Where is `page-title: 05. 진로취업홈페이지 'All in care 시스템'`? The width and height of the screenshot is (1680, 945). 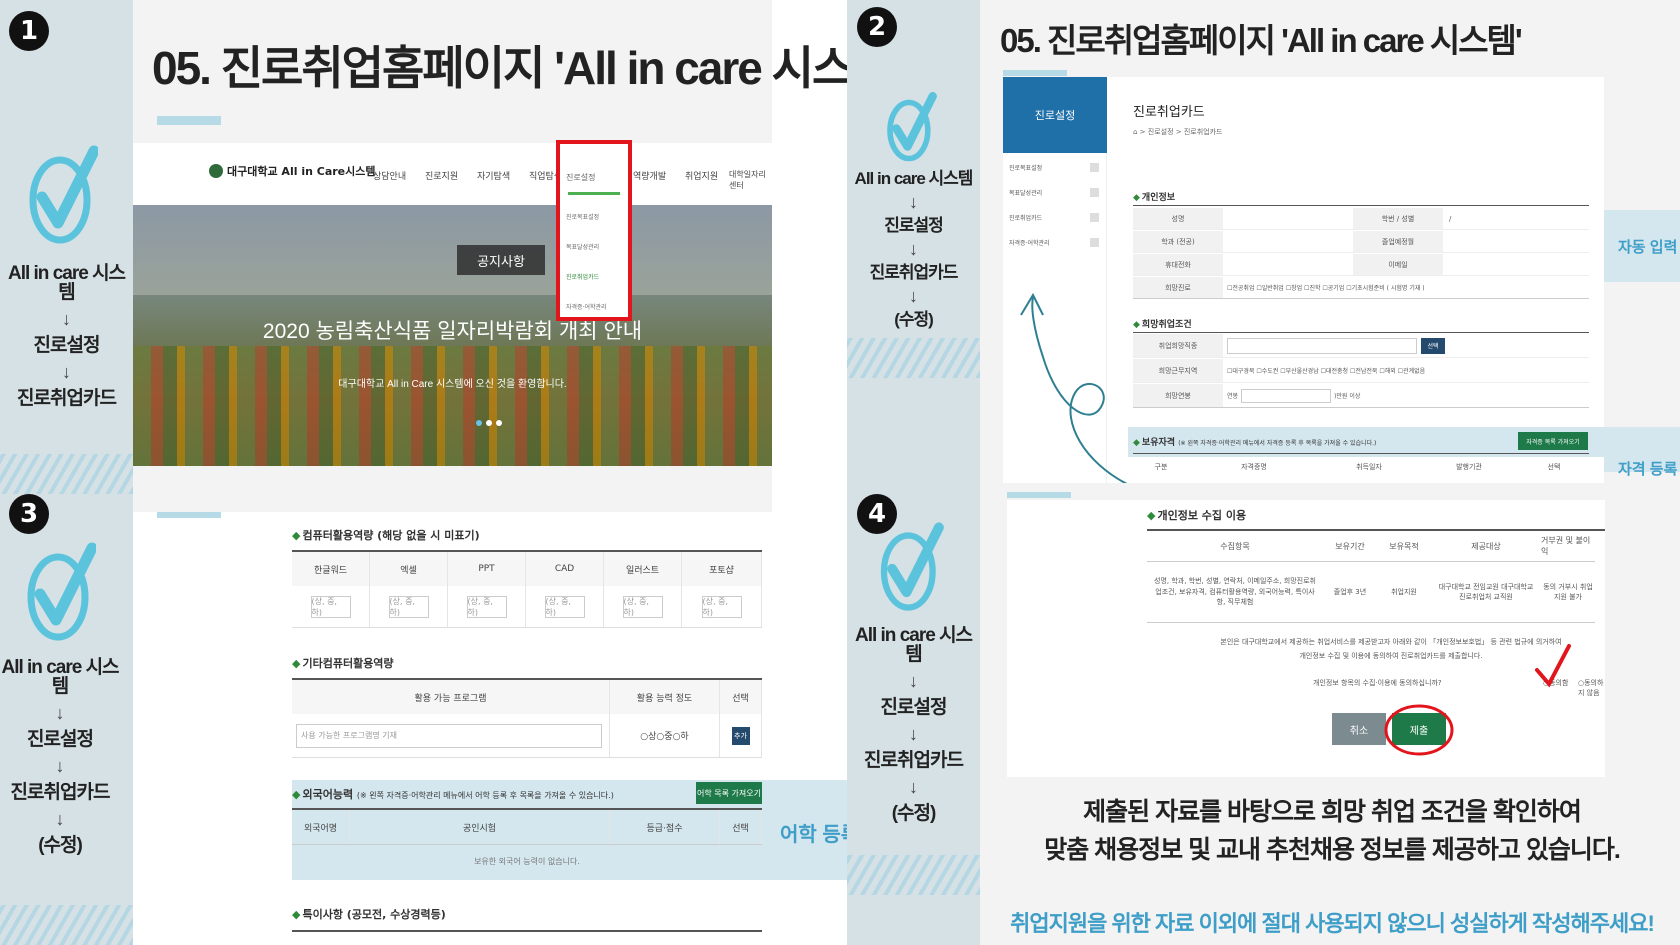
page-title: 05. 진로취업홈페이지 'All in care 시스템' is located at coordinates (1261, 40).